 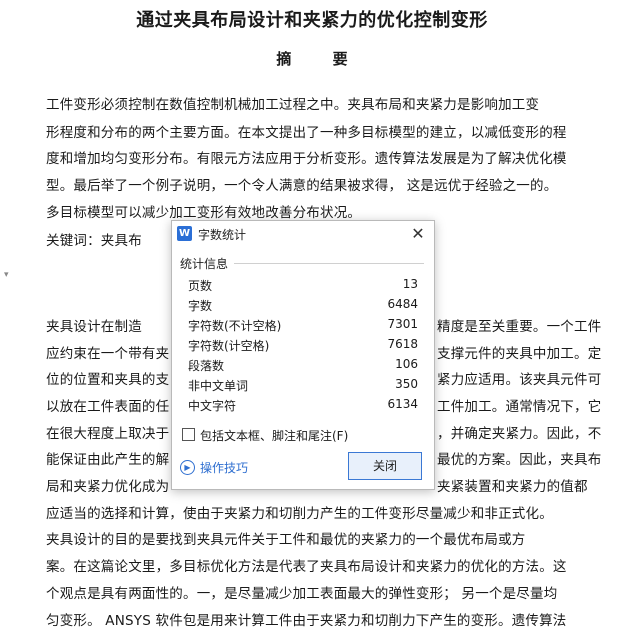 I want to click on body-line-fragment: 紧力应适用。该夹具元件可, so click(x=519, y=380).